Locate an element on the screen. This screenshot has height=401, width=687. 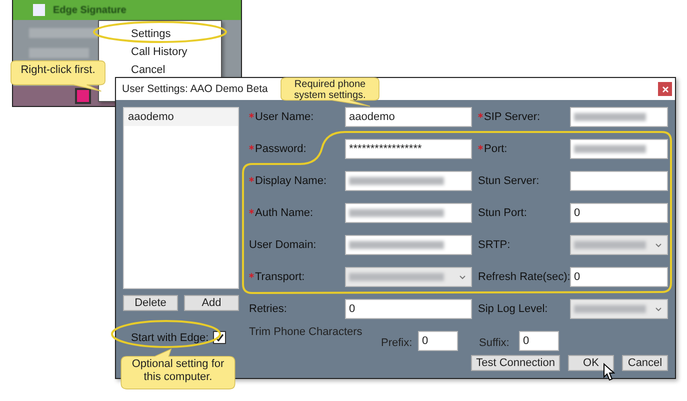
field-label: Stun Server: is located at coordinates (509, 181).